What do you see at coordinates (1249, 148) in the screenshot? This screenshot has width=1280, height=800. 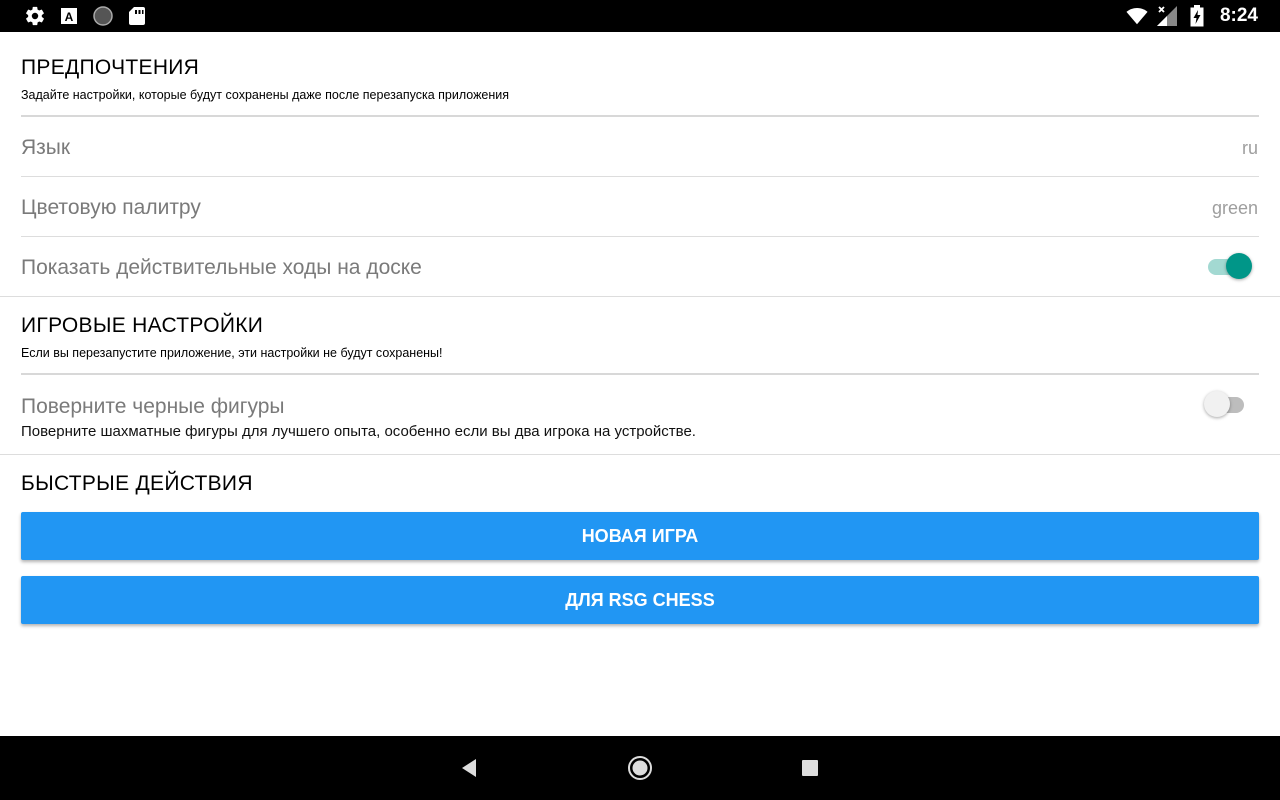 I see `language-value: ru` at bounding box center [1249, 148].